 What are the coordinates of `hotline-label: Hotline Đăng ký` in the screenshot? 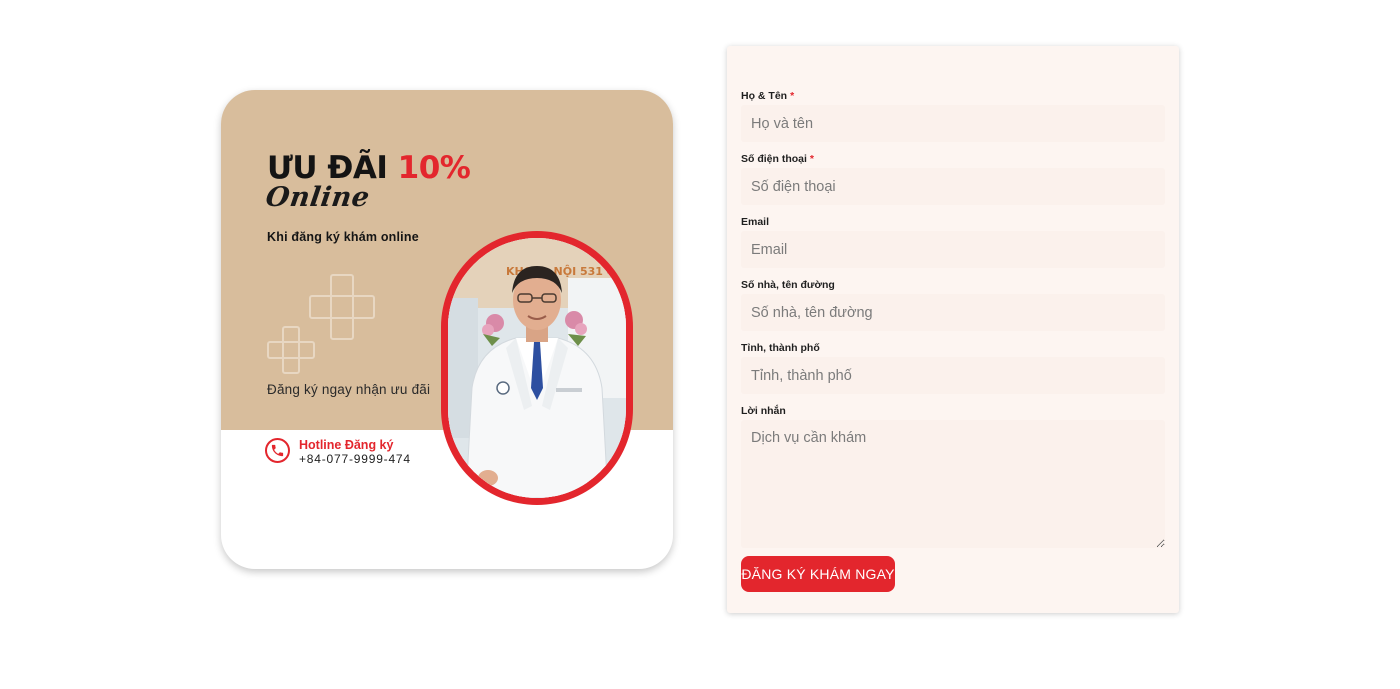 It's located at (346, 445).